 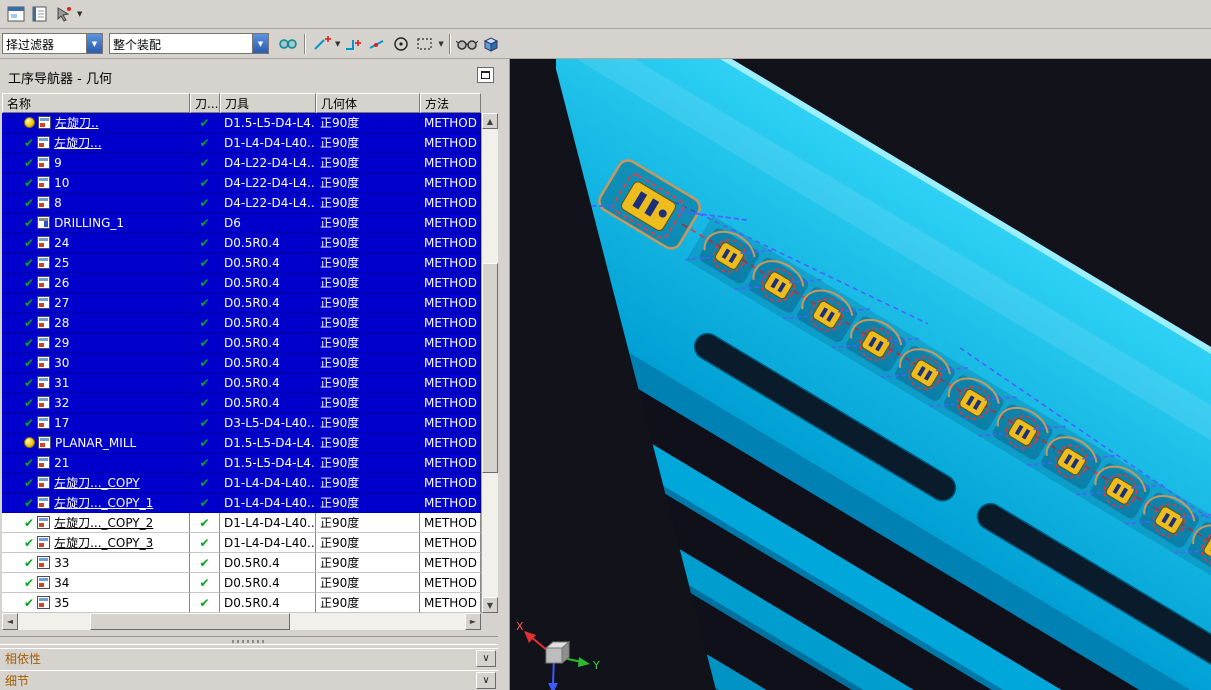 I want to click on menu-tool-icon, so click(x=64, y=14).